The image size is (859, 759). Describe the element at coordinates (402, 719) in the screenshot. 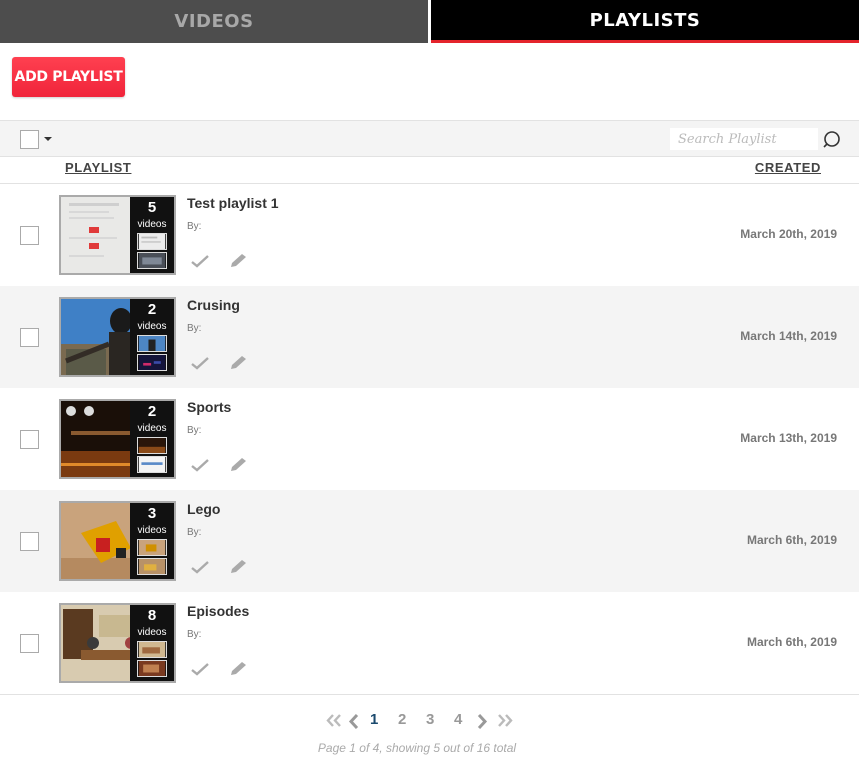

I see `page-link: 2` at that location.